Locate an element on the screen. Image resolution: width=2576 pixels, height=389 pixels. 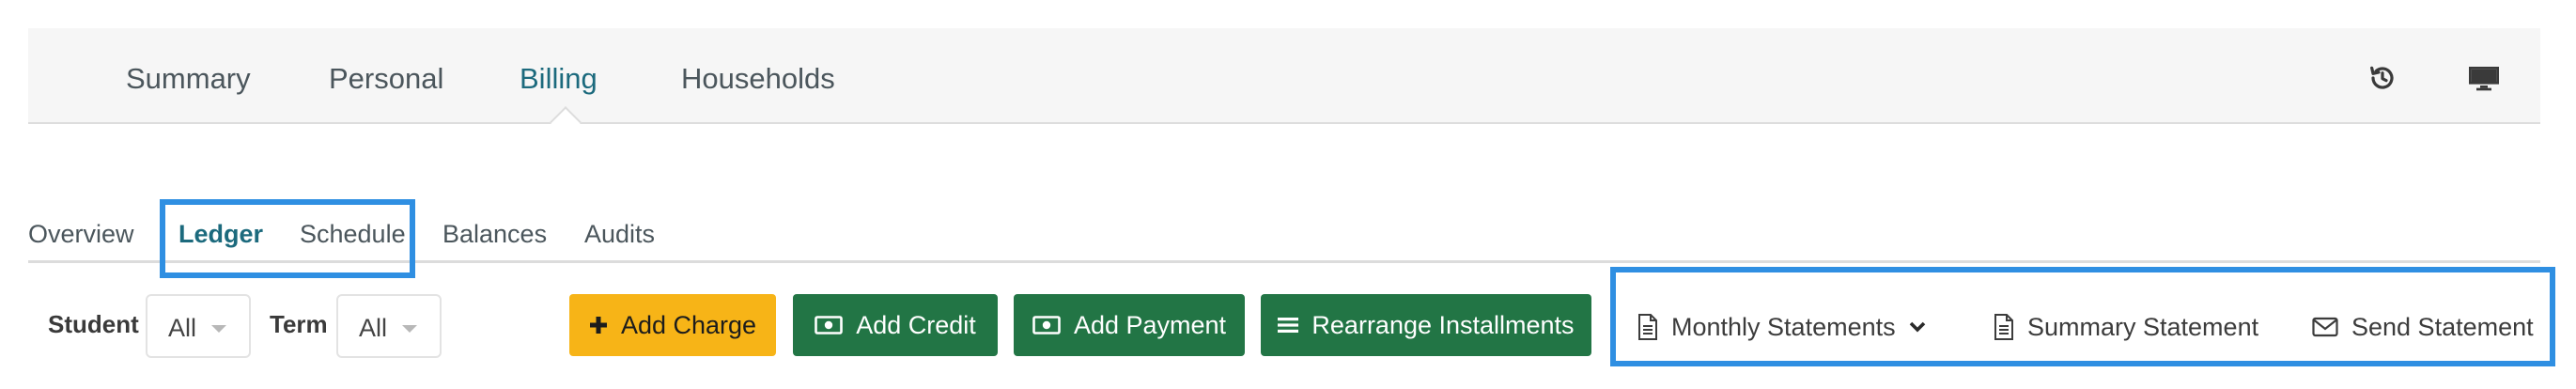
monthly-statements-label: Monthly Statements is located at coordinates (1783, 326).